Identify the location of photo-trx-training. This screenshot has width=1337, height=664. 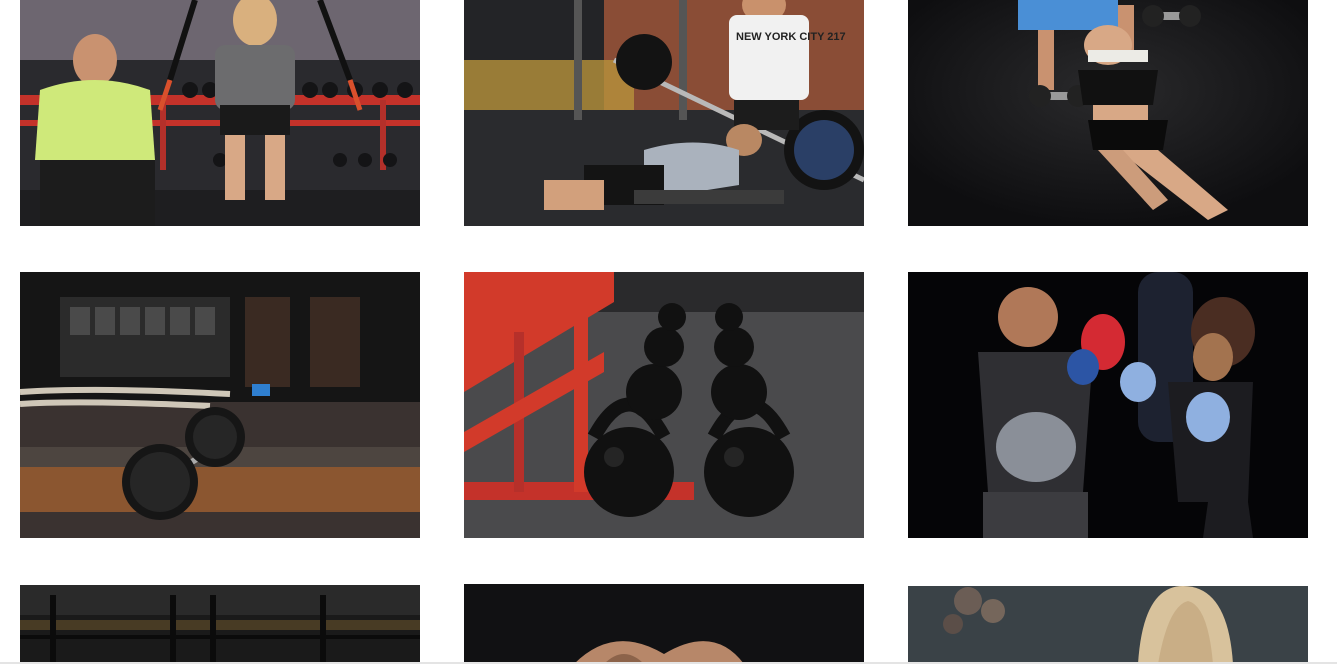
(220, 113).